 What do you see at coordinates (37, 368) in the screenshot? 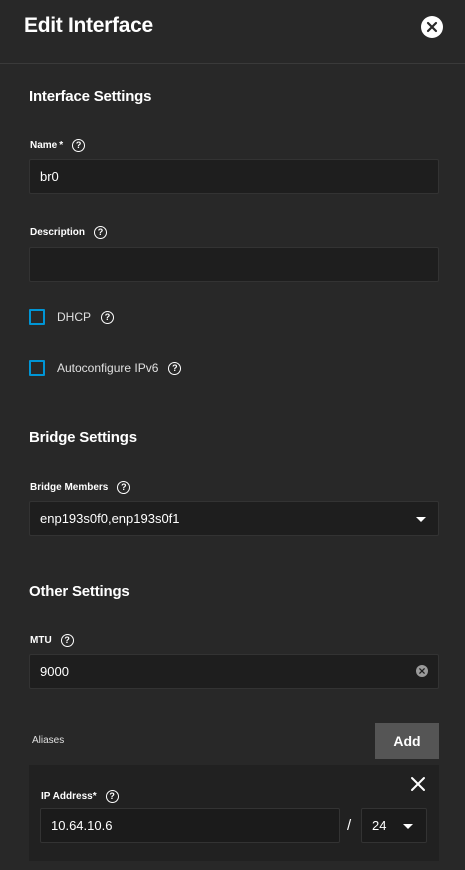
I see `autoconfigure-ipv6-checkbox` at bounding box center [37, 368].